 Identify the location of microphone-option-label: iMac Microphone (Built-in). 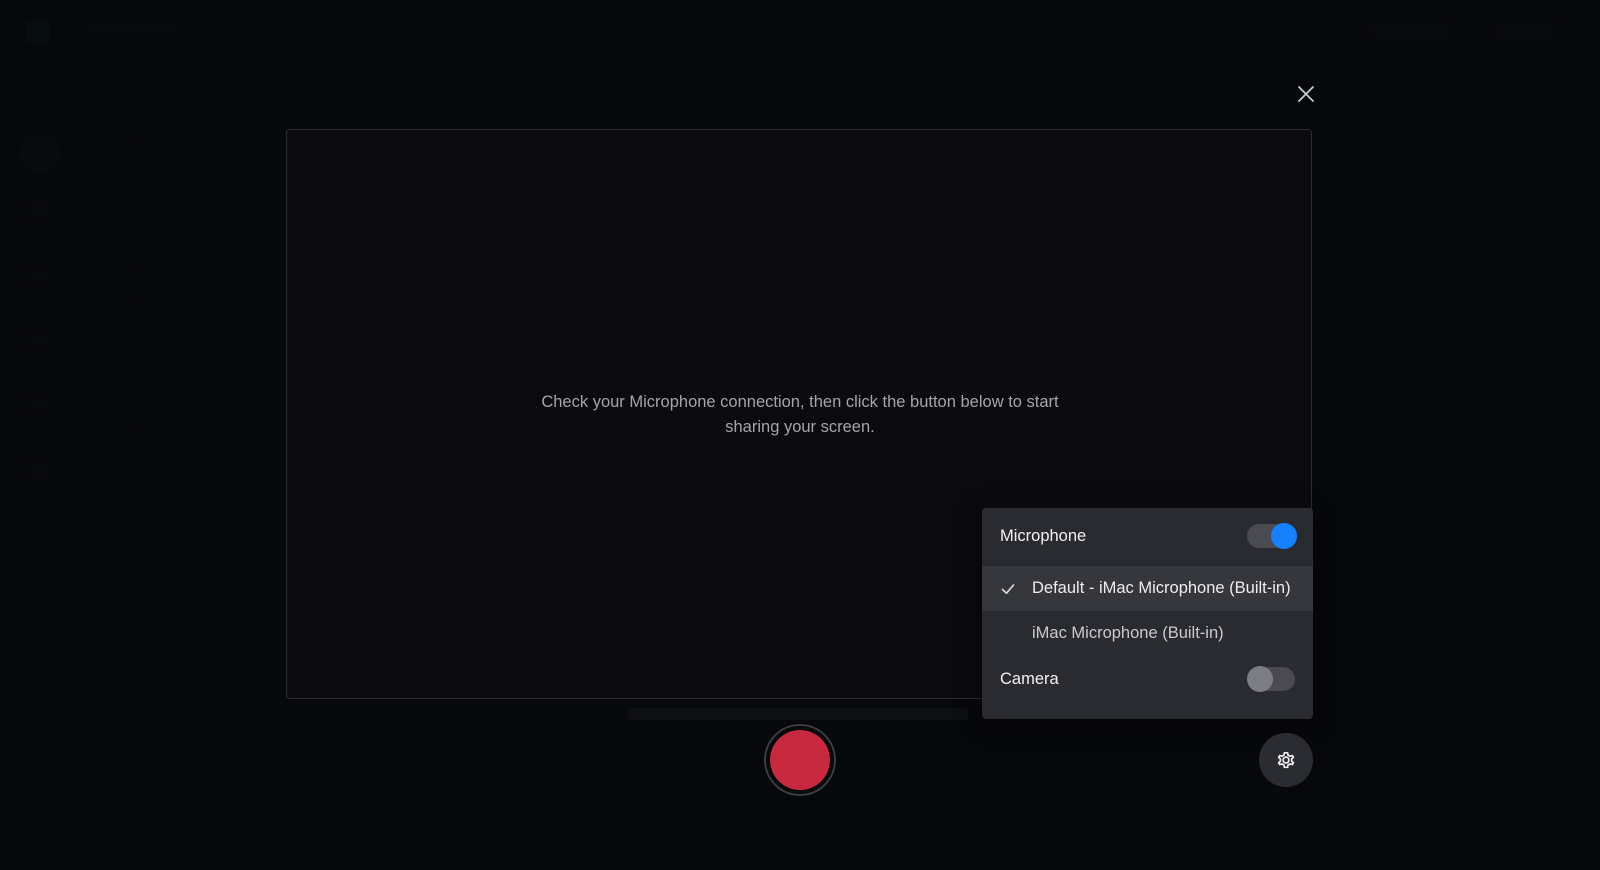
(1128, 633).